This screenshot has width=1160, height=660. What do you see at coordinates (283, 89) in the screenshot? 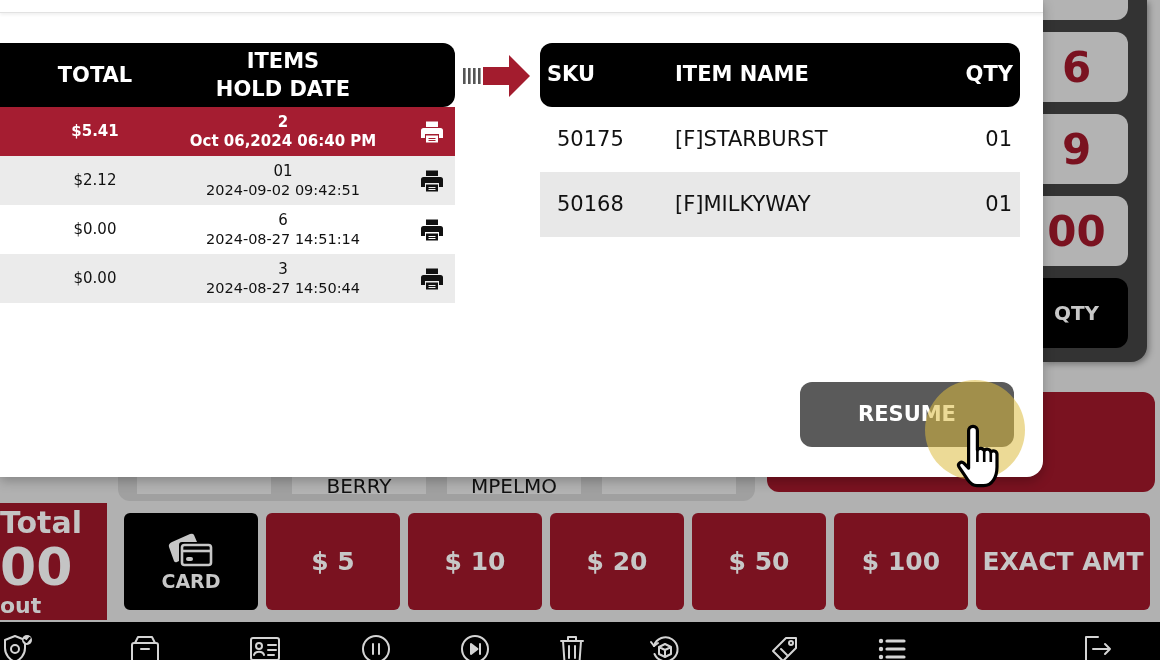
I see `column-header: HOLD DATE` at bounding box center [283, 89].